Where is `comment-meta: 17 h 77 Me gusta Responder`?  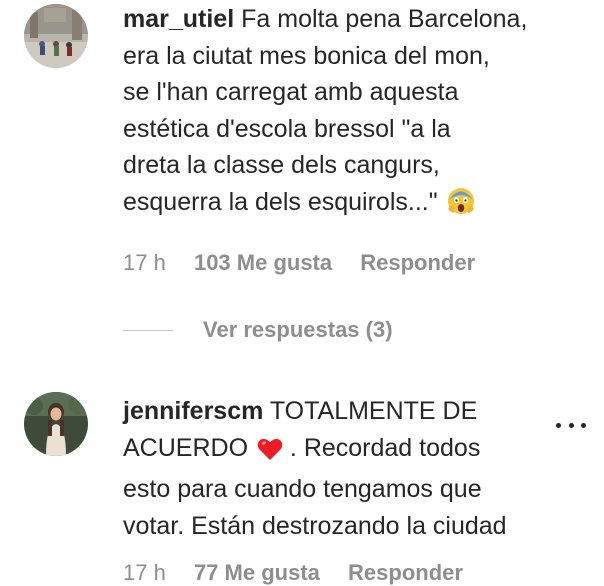
comment-meta: 17 h 77 Me gusta Responder is located at coordinates (304, 573).